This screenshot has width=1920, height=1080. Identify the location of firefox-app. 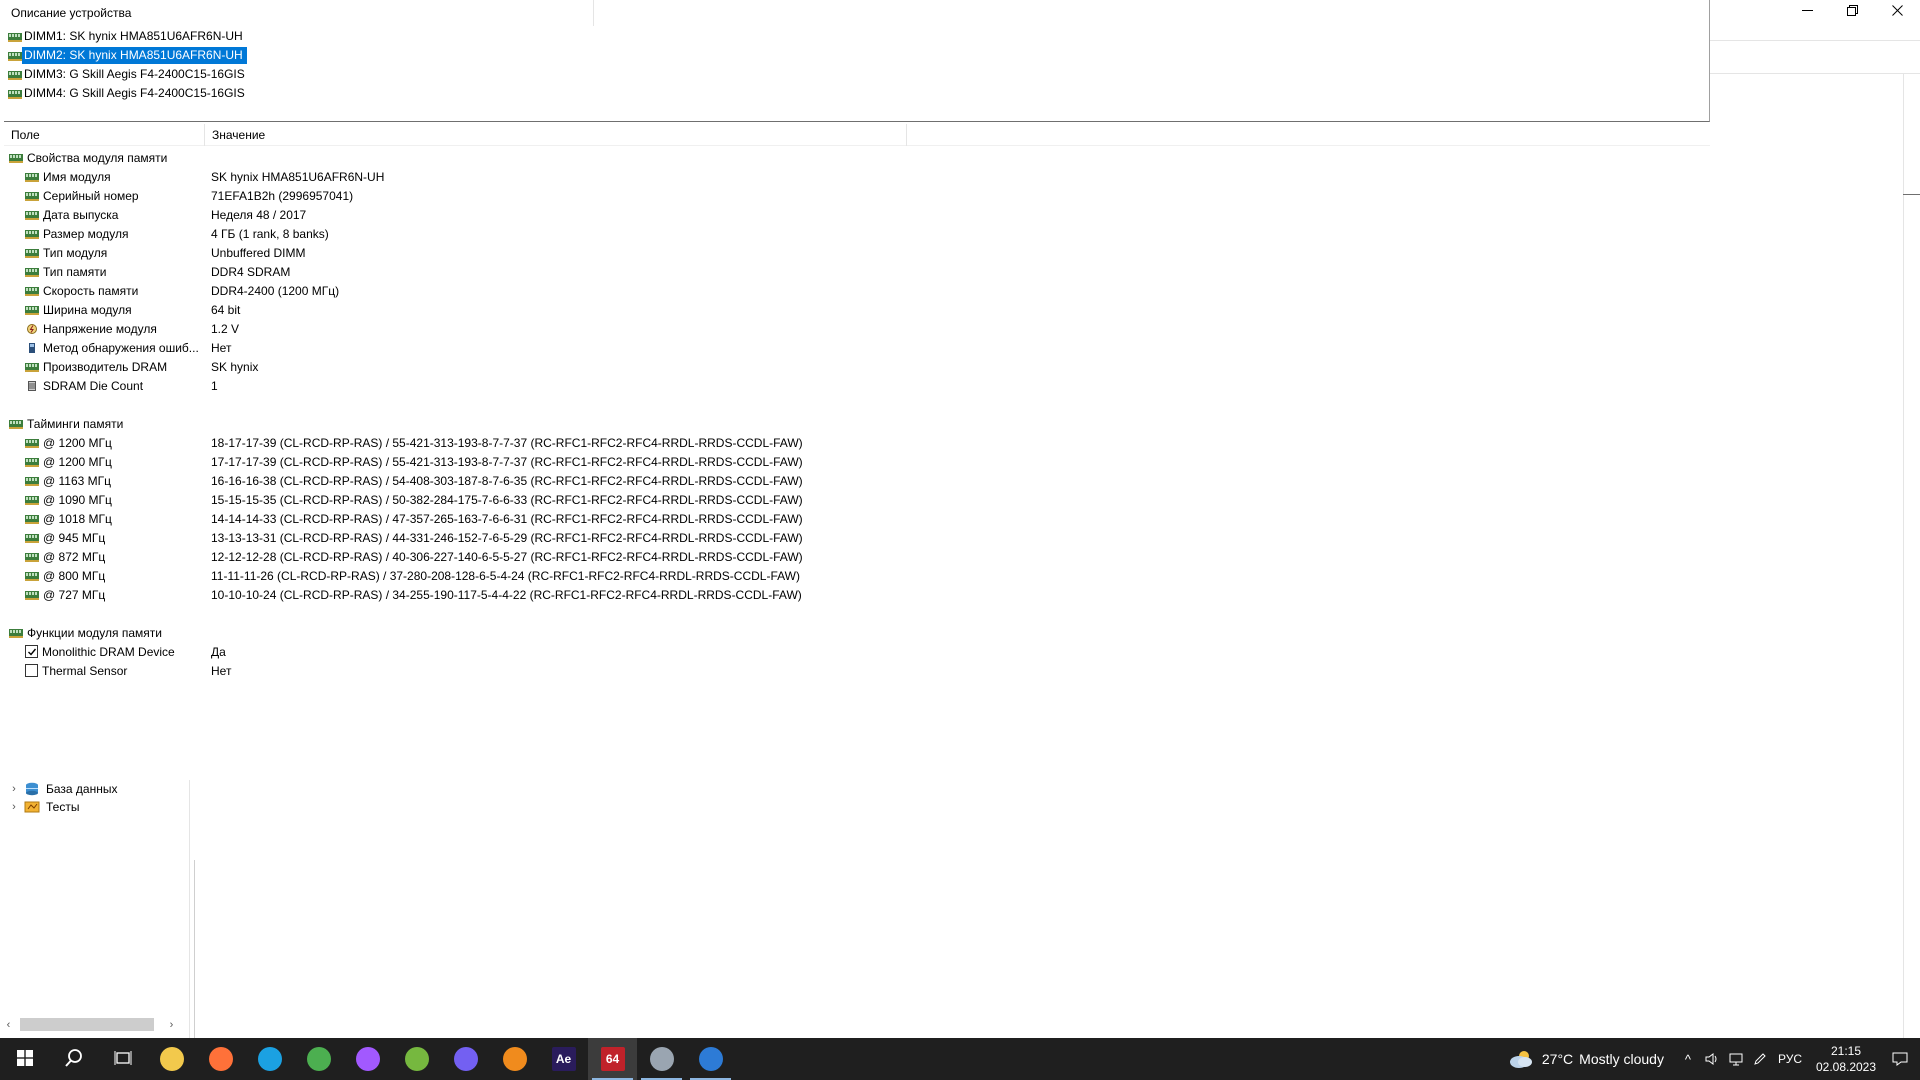
(220, 1059).